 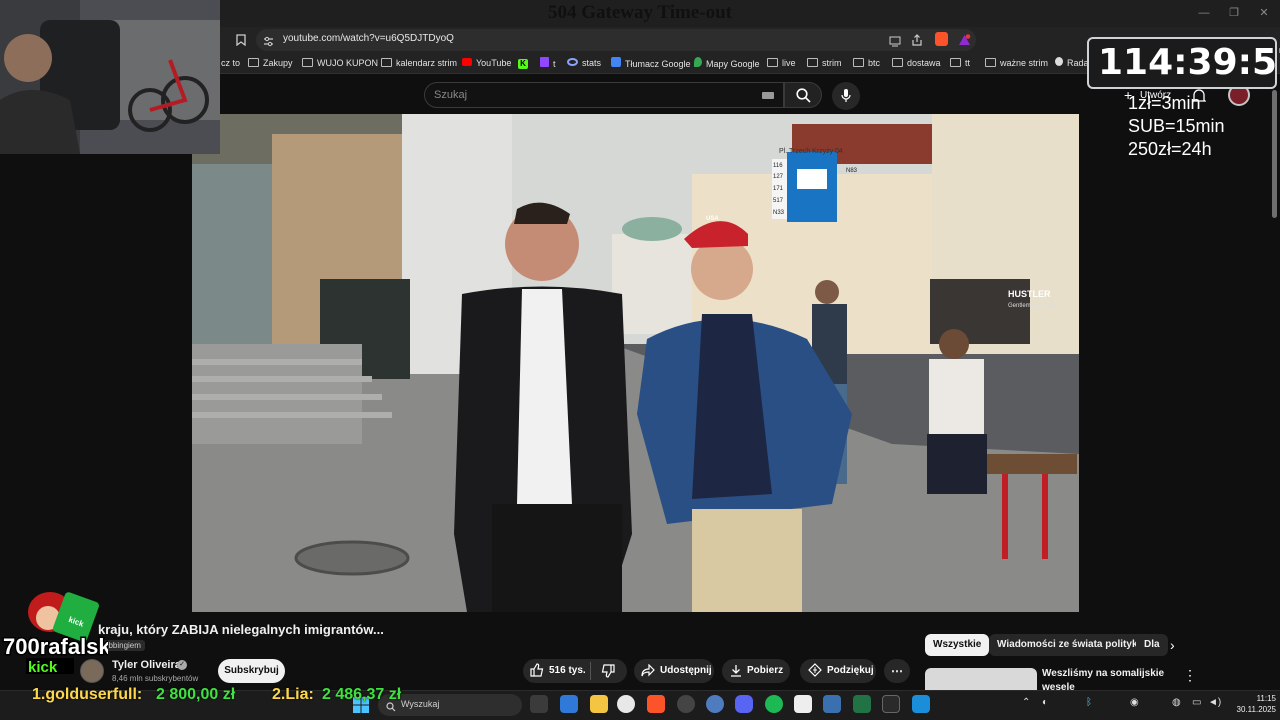 What do you see at coordinates (146, 665) in the screenshot?
I see `channel-name: Tyler Oliveira` at bounding box center [146, 665].